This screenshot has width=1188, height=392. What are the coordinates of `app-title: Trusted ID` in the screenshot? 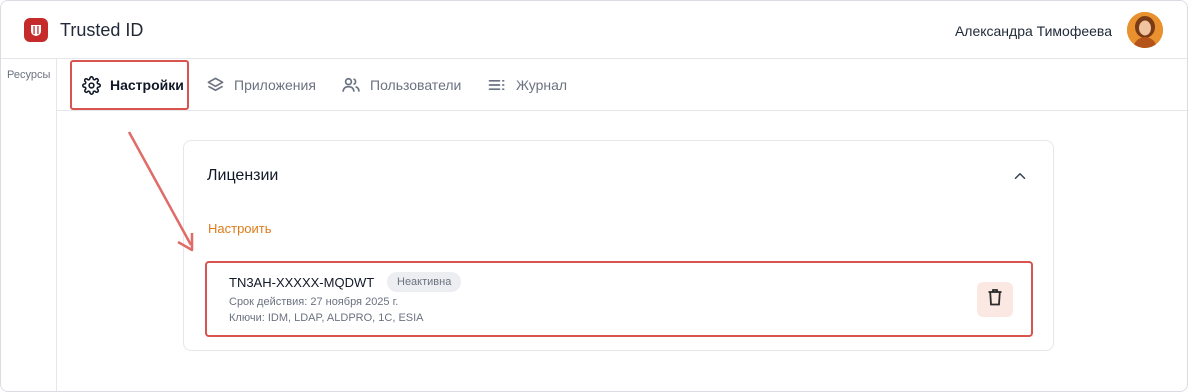 It's located at (102, 30).